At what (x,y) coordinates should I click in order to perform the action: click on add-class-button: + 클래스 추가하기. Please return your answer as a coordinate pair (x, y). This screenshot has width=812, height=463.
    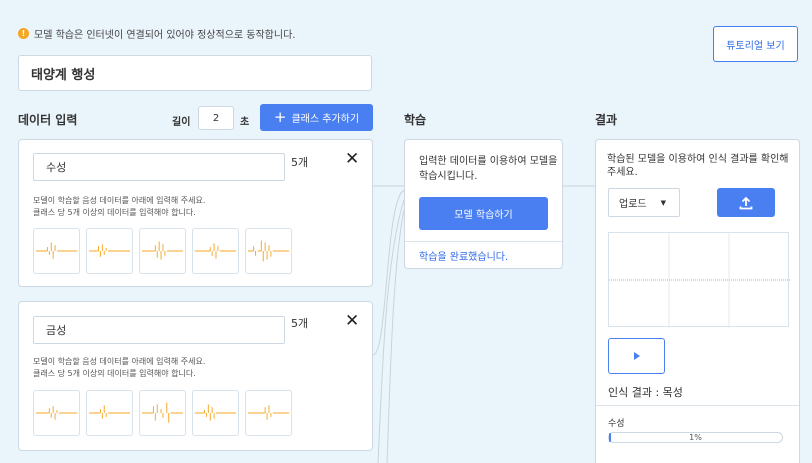
    Looking at the image, I should click on (316, 117).